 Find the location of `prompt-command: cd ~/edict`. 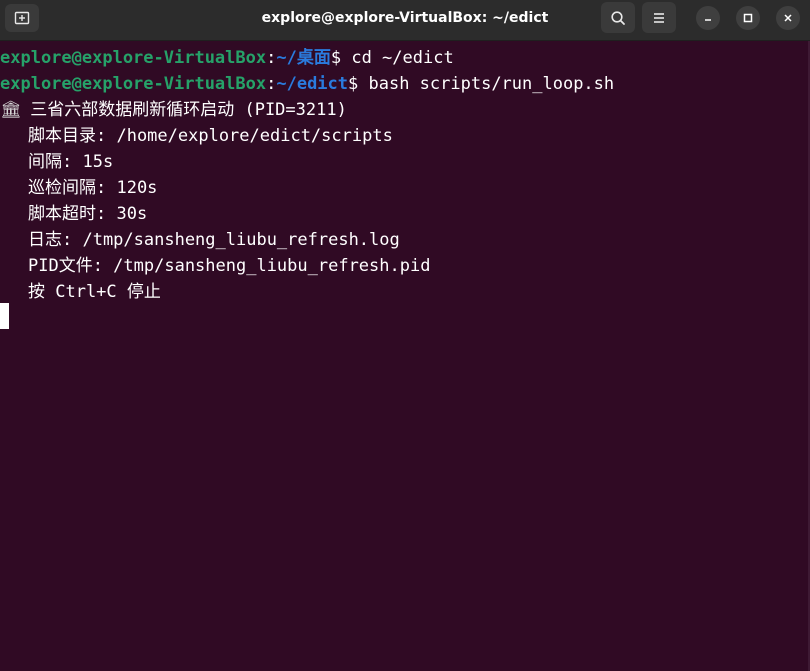

prompt-command: cd ~/edict is located at coordinates (402, 58).